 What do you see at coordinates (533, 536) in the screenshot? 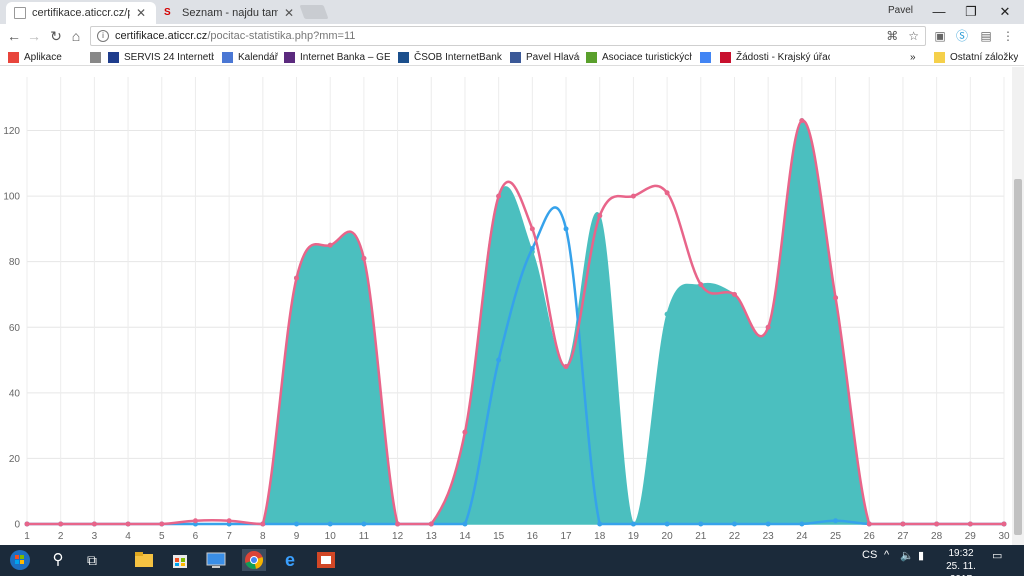
I see `x-tick-label: 16` at bounding box center [533, 536].